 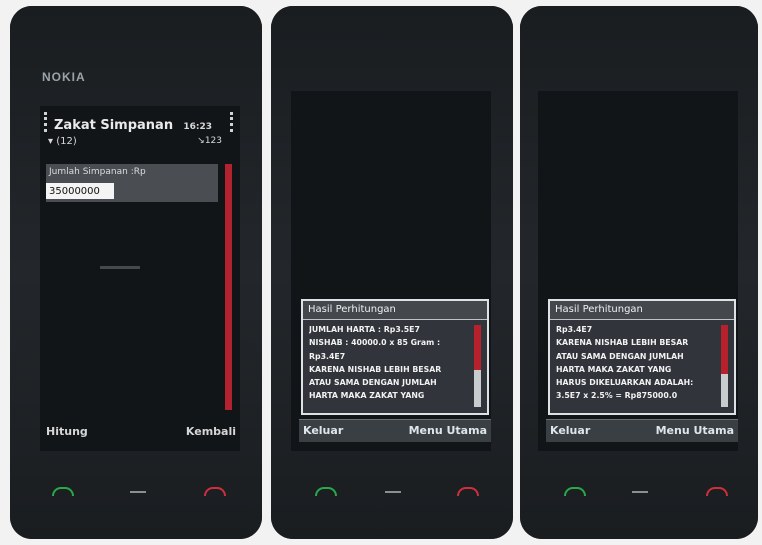 What do you see at coordinates (114, 125) in the screenshot?
I see `app-title: Zakat Simpanan` at bounding box center [114, 125].